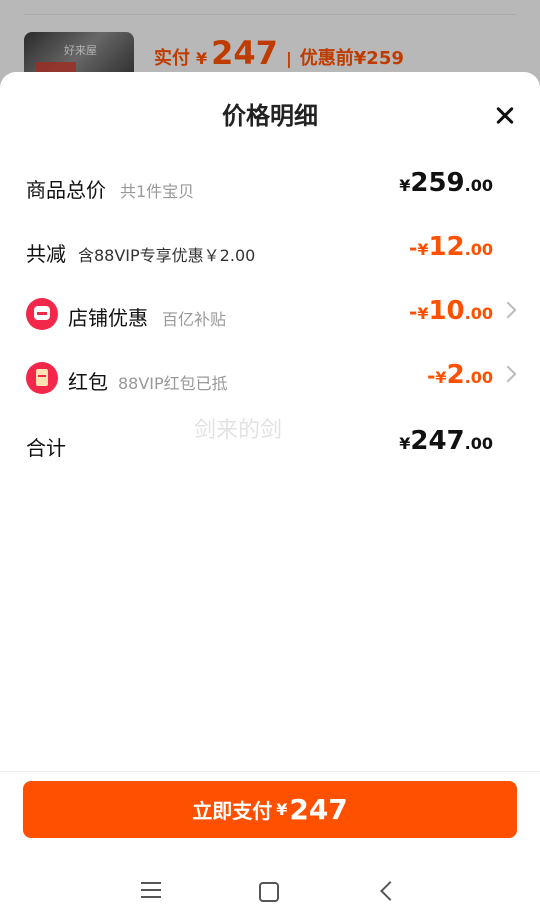 This screenshot has width=540, height=924. What do you see at coordinates (437, 183) in the screenshot?
I see `value-integer: 259` at bounding box center [437, 183].